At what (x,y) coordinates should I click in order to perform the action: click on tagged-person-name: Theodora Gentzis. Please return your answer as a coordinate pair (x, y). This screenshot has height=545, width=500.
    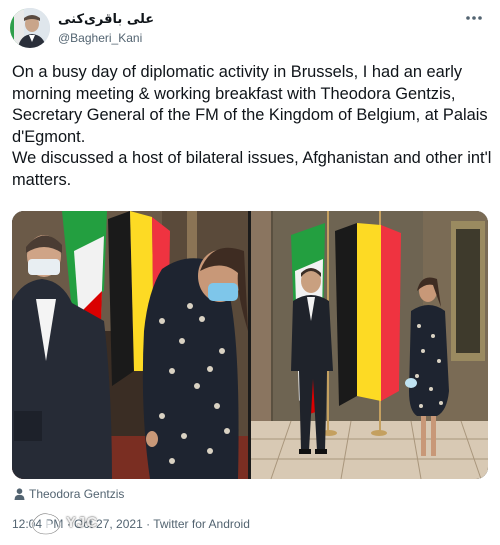
    Looking at the image, I should click on (77, 494).